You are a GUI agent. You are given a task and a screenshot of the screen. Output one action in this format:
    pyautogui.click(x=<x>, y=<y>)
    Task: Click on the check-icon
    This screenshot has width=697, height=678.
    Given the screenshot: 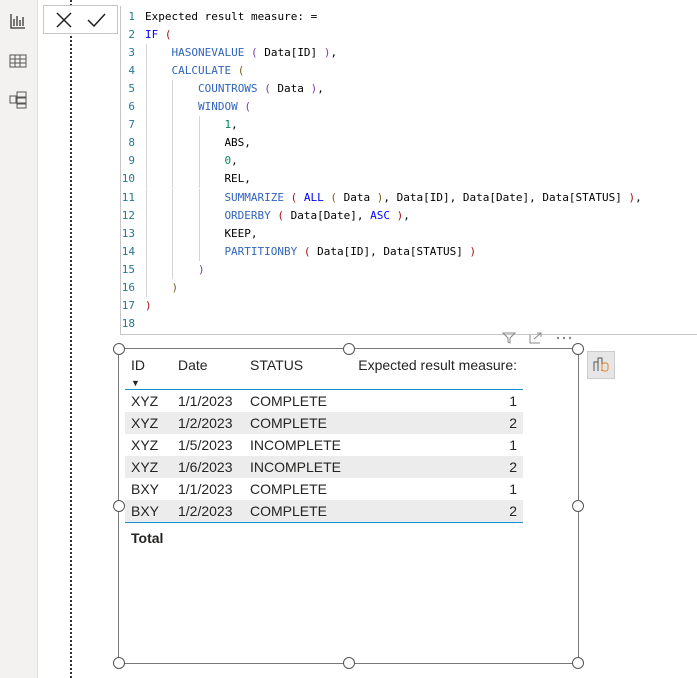 What is the action you would take?
    pyautogui.click(x=96, y=20)
    